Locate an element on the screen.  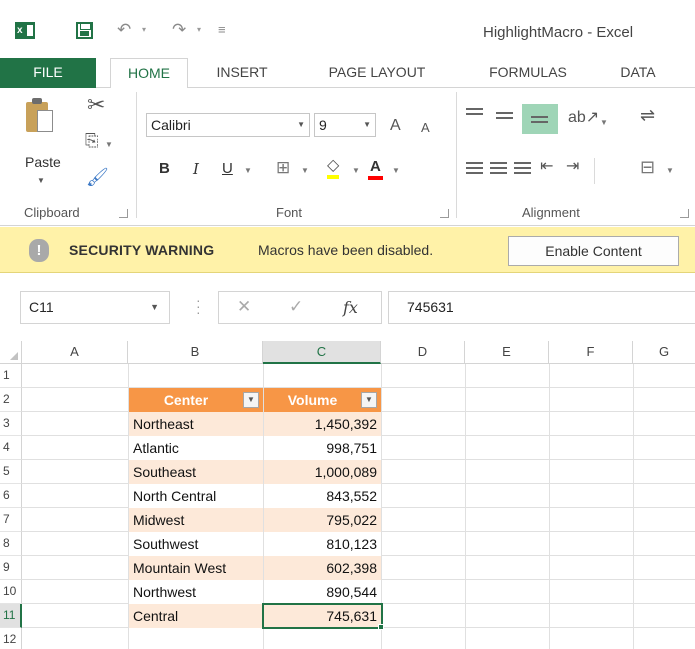
tab-home: HOME is located at coordinates (149, 73).